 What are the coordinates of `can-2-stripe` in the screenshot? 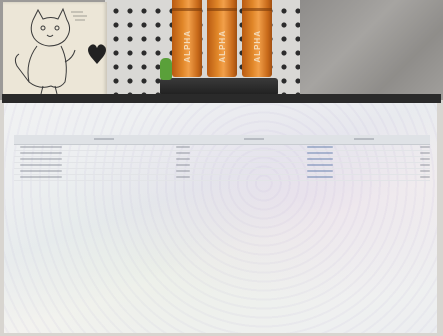 It's located at (222, 9).